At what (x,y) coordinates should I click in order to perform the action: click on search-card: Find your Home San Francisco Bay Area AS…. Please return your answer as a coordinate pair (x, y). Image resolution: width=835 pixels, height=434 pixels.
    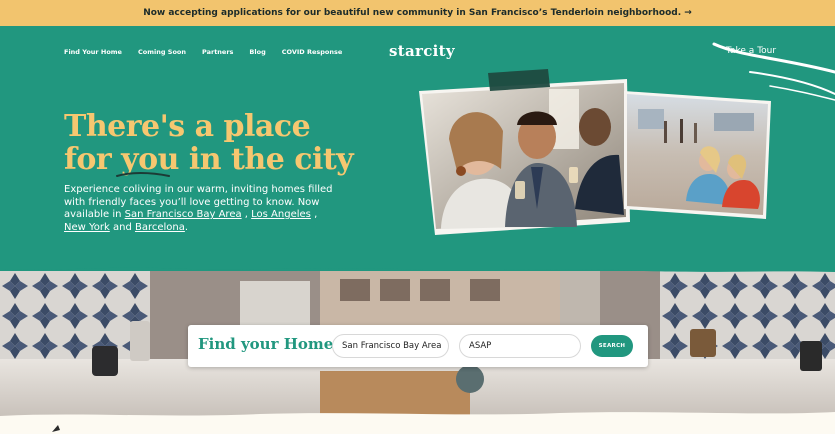
    Looking at the image, I should click on (418, 346).